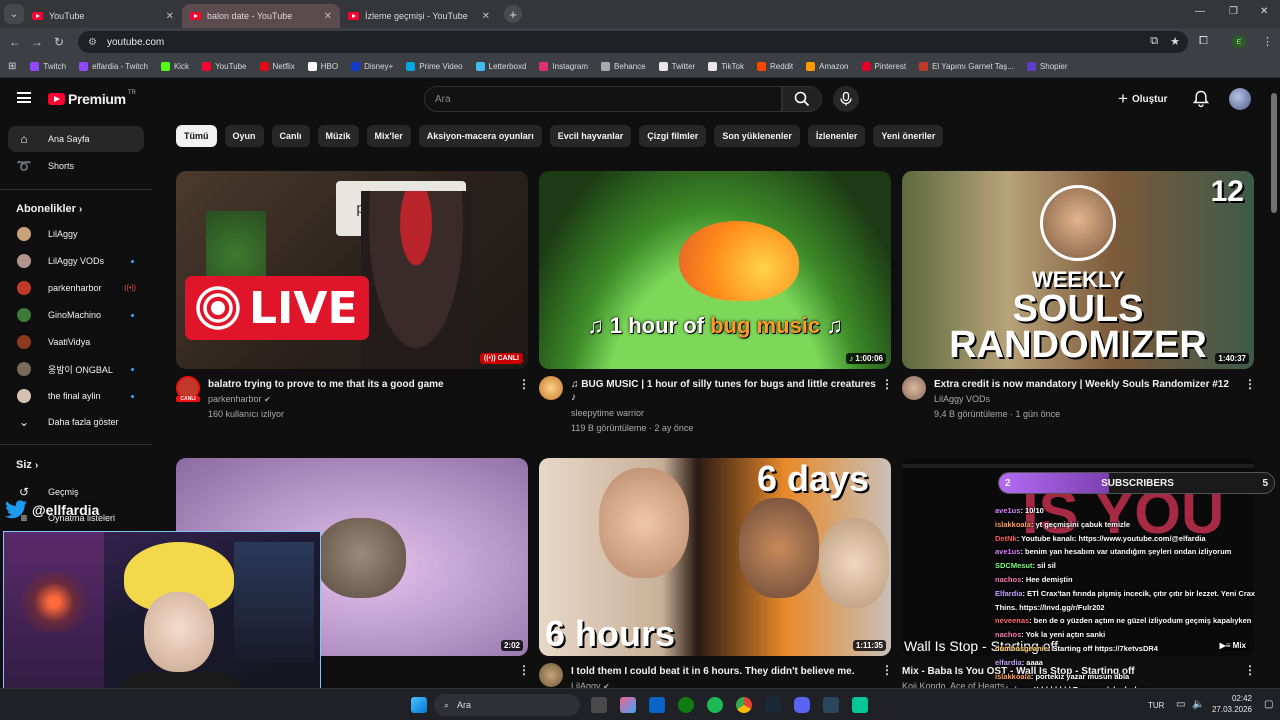  I want to click on account-avatar, so click(1240, 99).